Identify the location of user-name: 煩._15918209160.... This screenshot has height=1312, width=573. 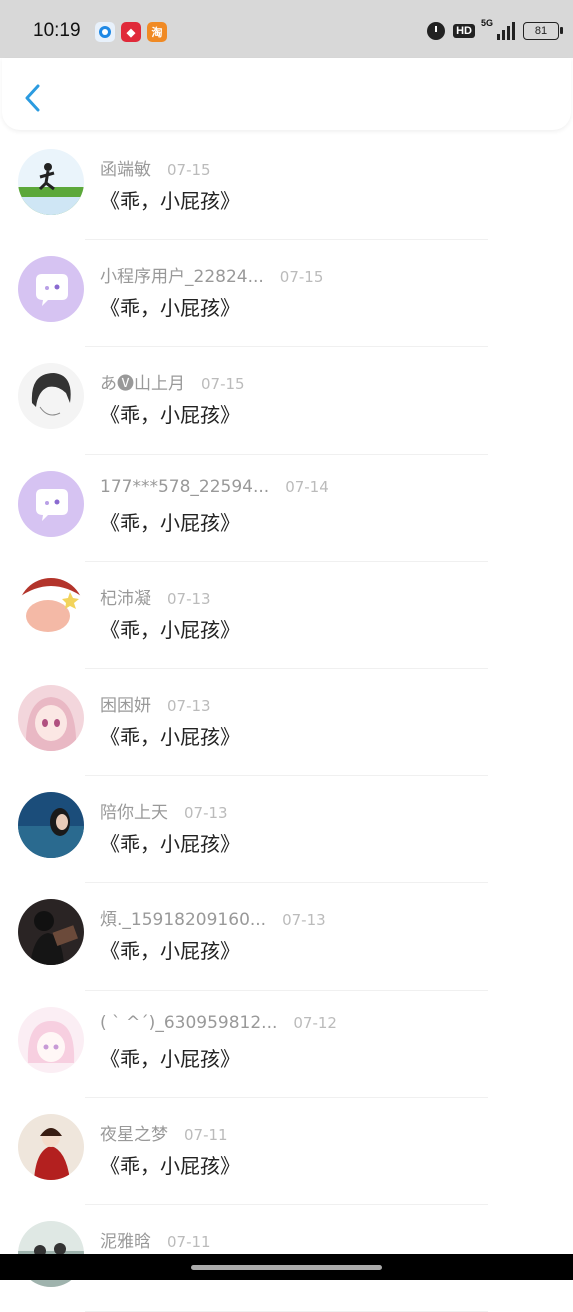
(183, 917).